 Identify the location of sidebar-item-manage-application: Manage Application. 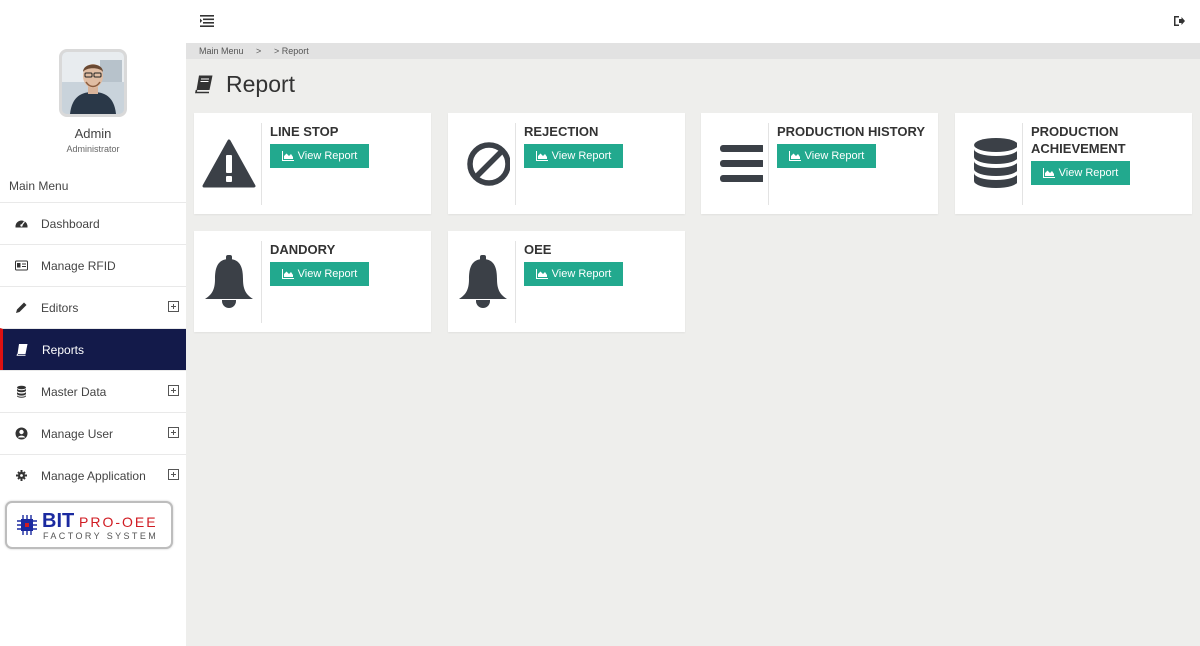
(93, 475).